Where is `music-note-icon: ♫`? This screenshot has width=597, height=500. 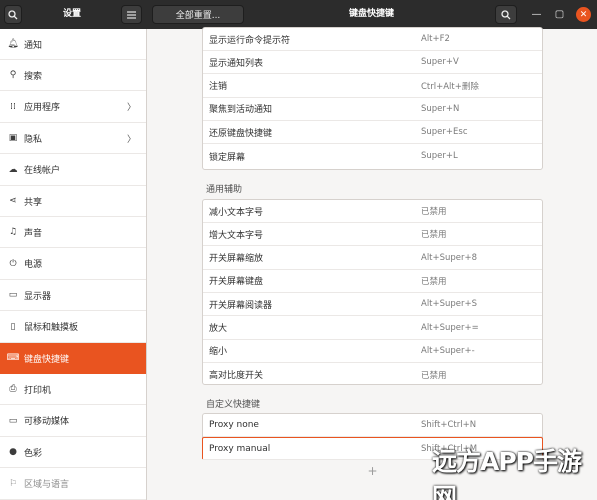
music-note-icon: ♫ is located at coordinates (13, 232).